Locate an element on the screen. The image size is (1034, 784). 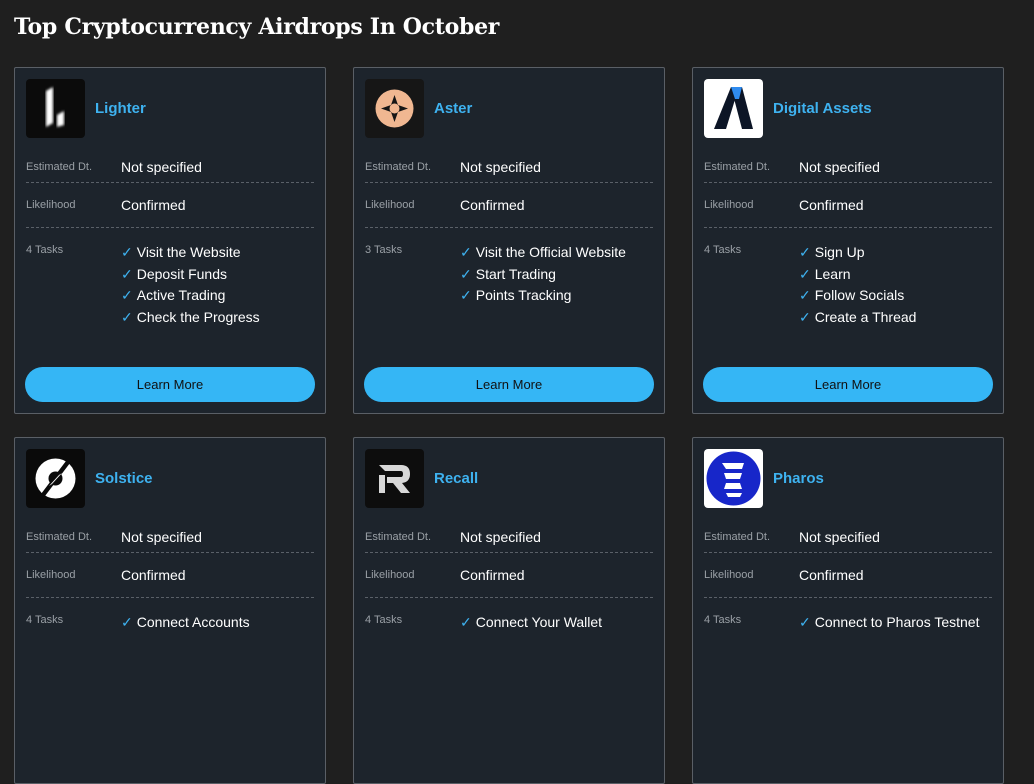
task-item: ✓ Learn is located at coordinates (857, 275).